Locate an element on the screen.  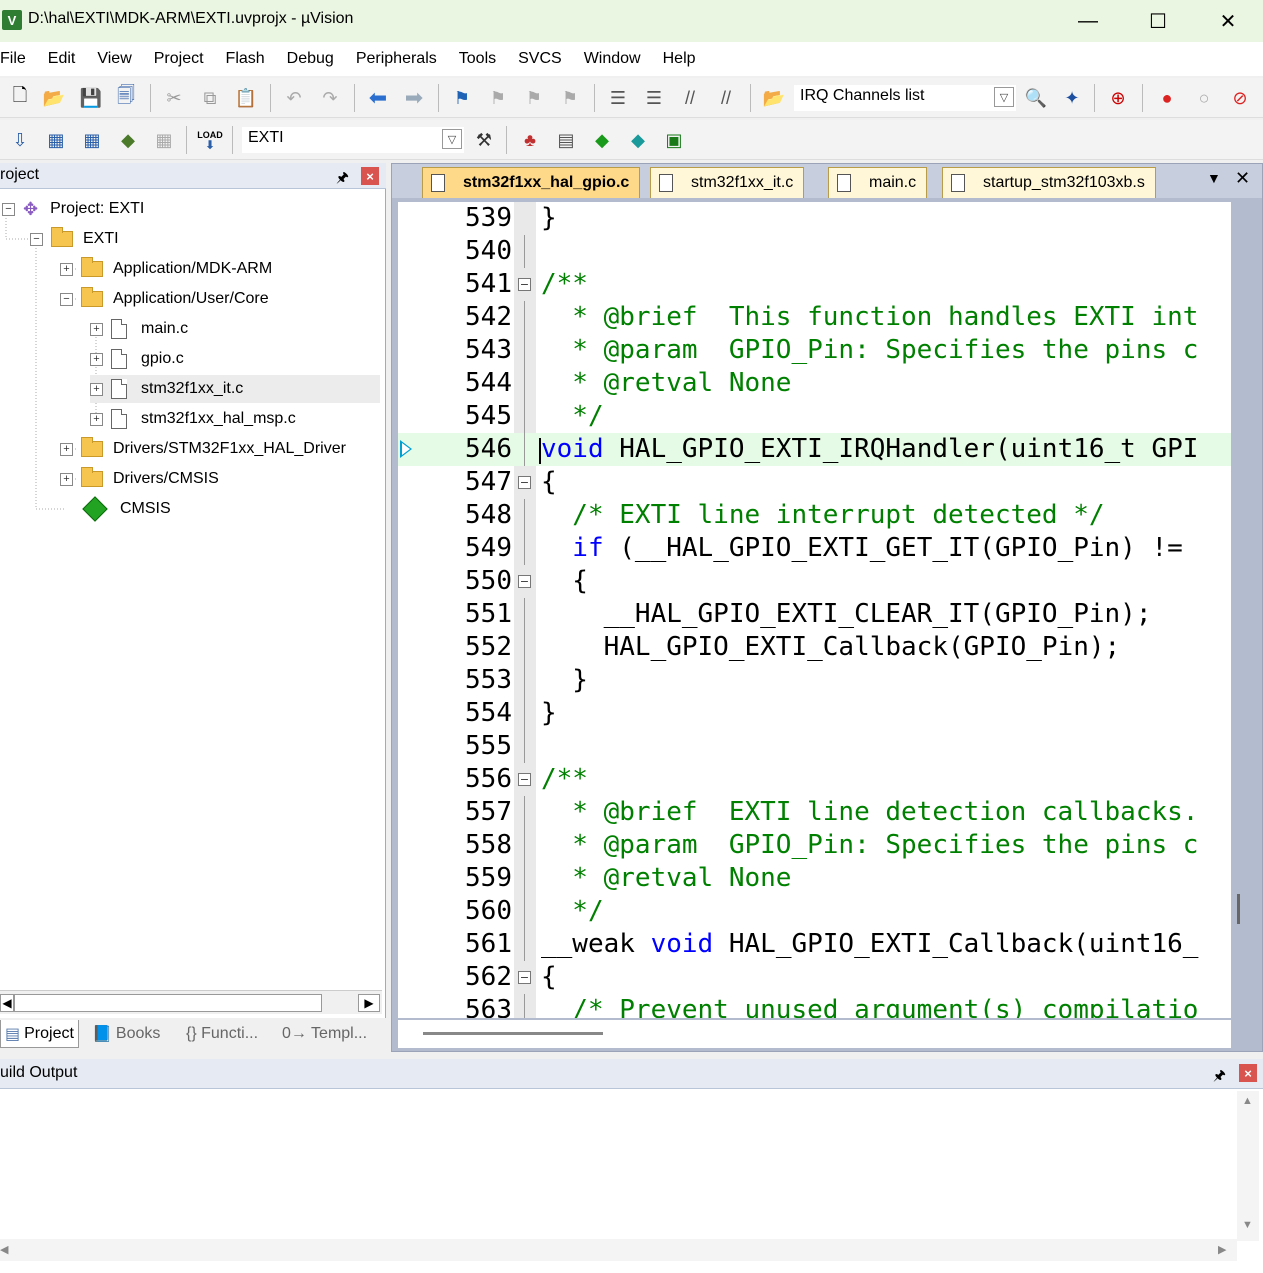
clear-bookmarks-icon: ⚑ is located at coordinates (570, 98).